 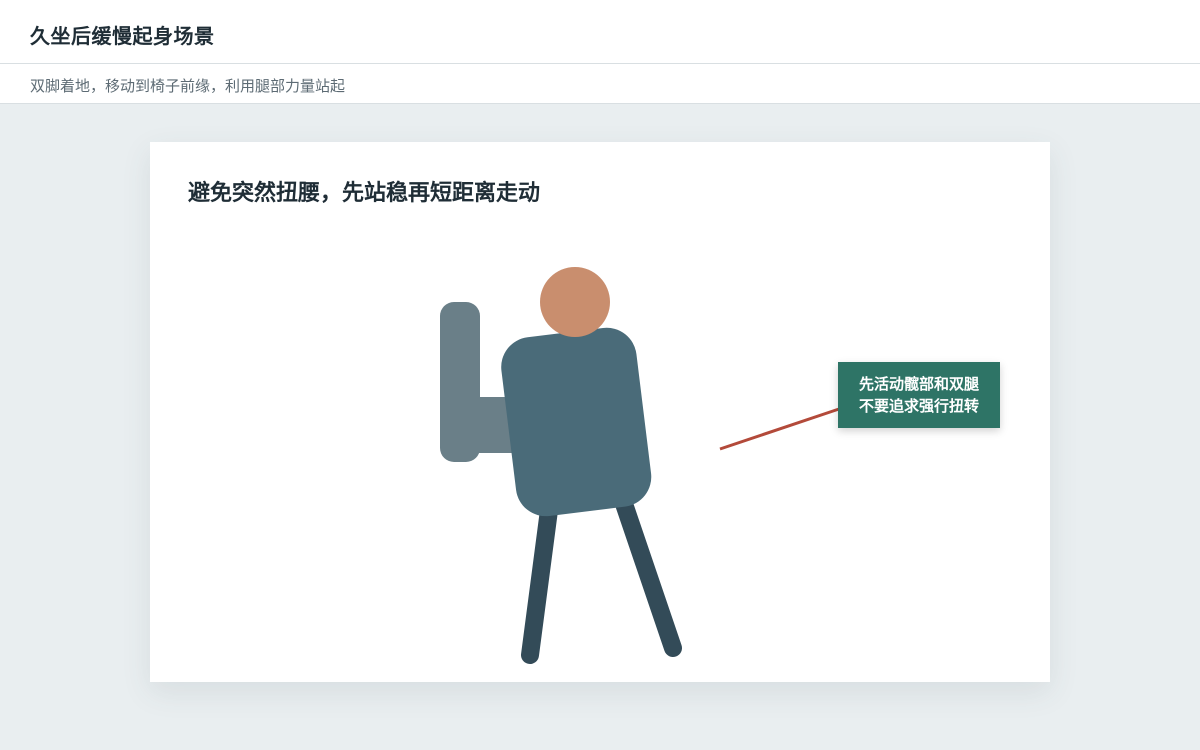 What do you see at coordinates (918, 406) in the screenshot?
I see `tip-line-2: 不要追求强行扭转` at bounding box center [918, 406].